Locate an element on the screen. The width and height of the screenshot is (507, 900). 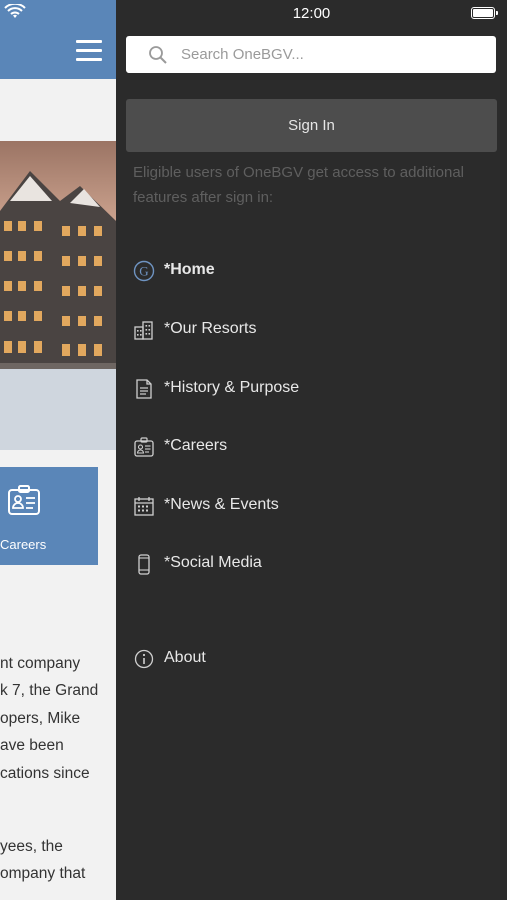
sign-in-button: Sign In is located at coordinates (311, 125).